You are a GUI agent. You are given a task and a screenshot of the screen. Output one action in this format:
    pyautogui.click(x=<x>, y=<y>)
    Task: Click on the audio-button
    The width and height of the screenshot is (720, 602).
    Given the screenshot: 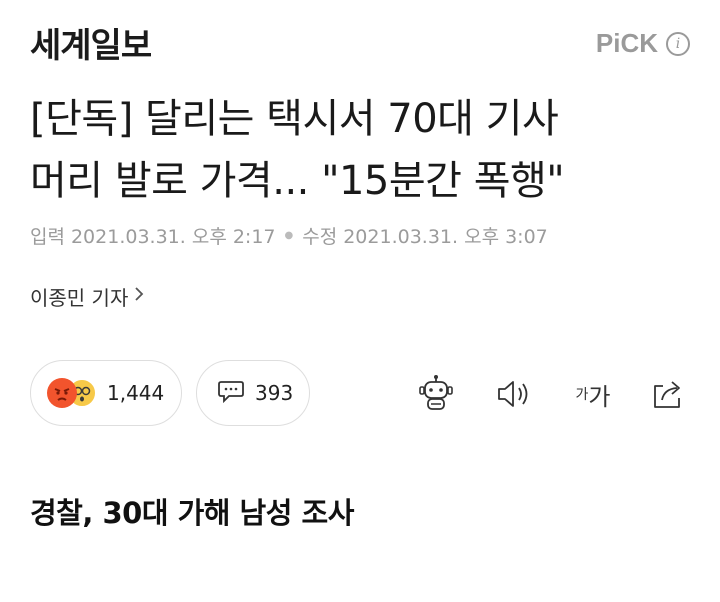 What is the action you would take?
    pyautogui.click(x=514, y=394)
    